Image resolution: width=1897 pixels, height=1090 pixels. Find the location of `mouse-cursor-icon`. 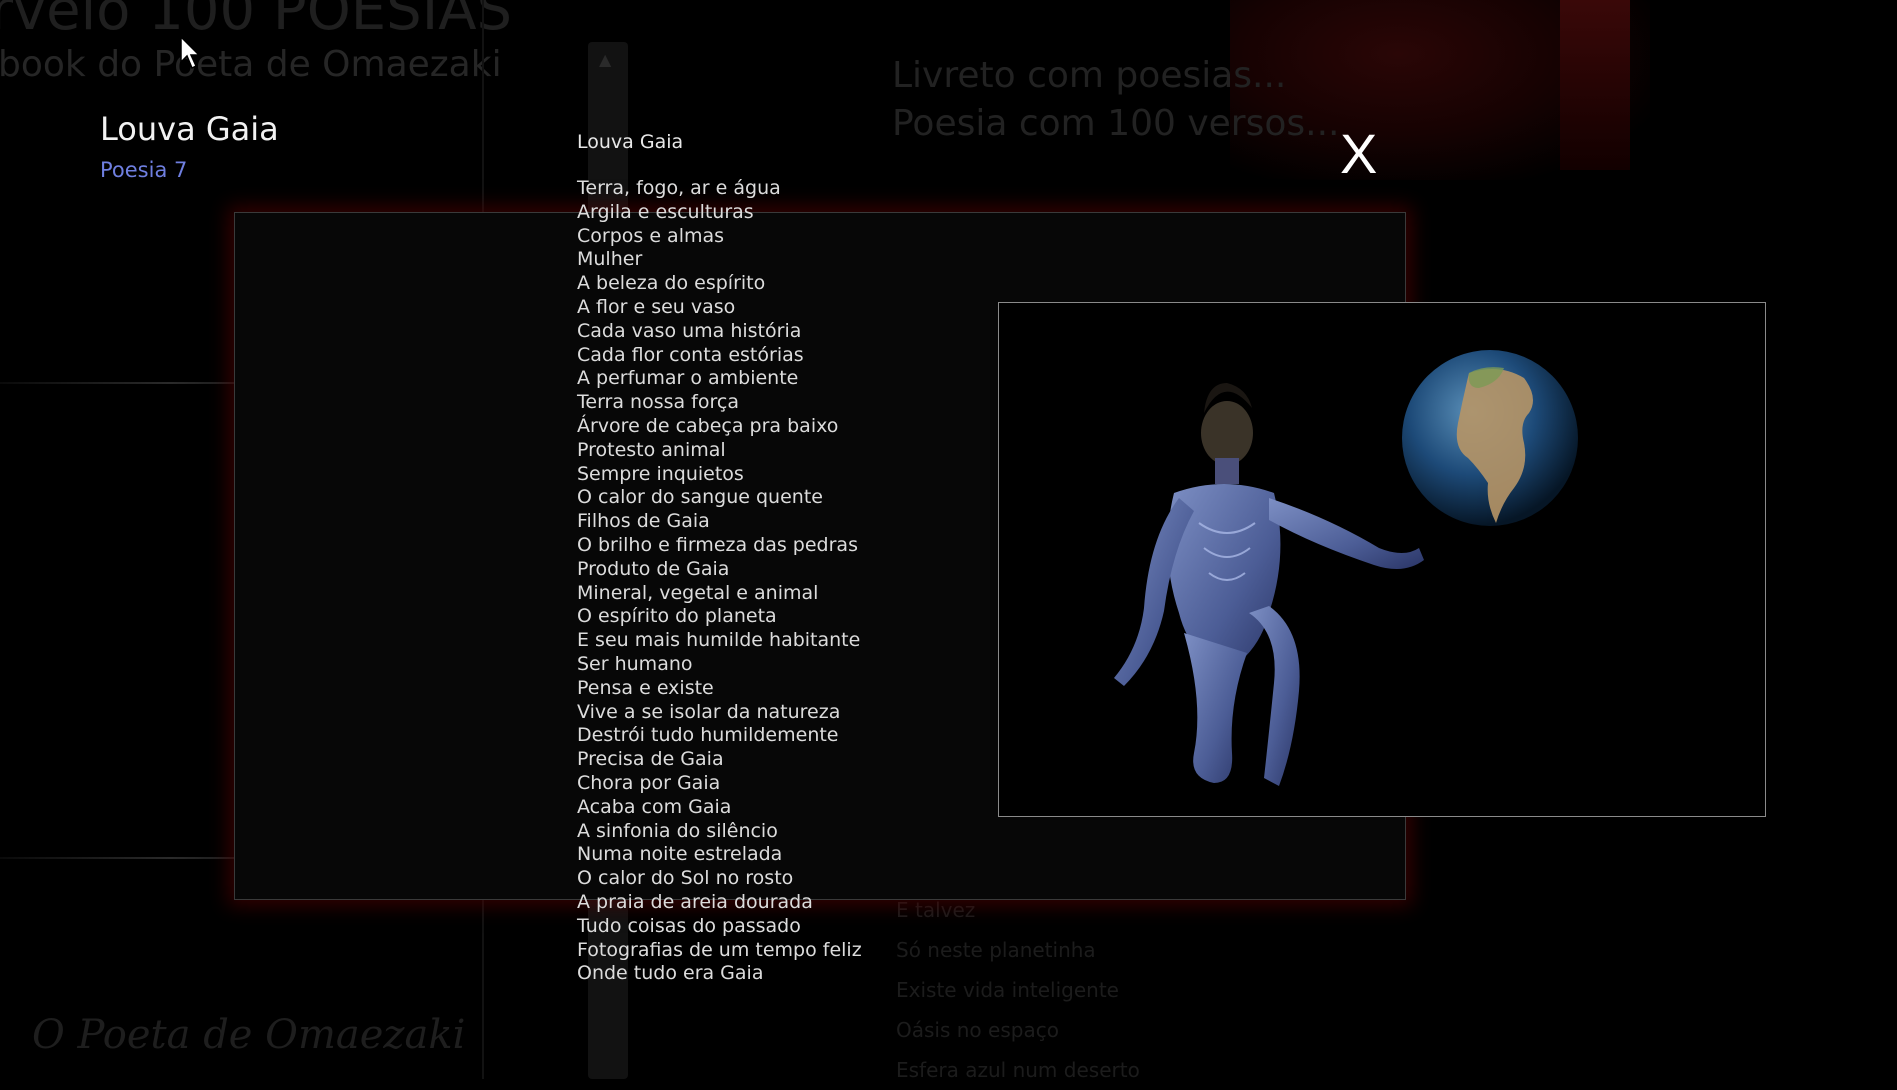

mouse-cursor-icon is located at coordinates (191, 54).